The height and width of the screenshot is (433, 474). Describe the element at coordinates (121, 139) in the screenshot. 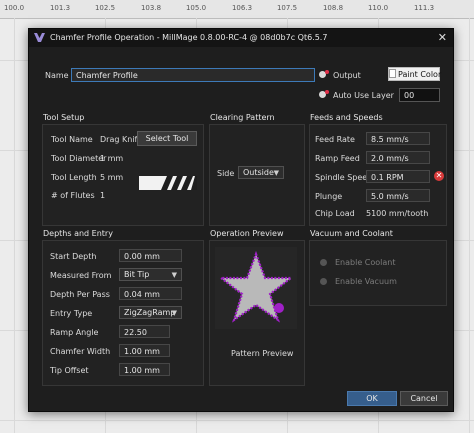

I see `tool-name-value: Drag Knife` at that location.